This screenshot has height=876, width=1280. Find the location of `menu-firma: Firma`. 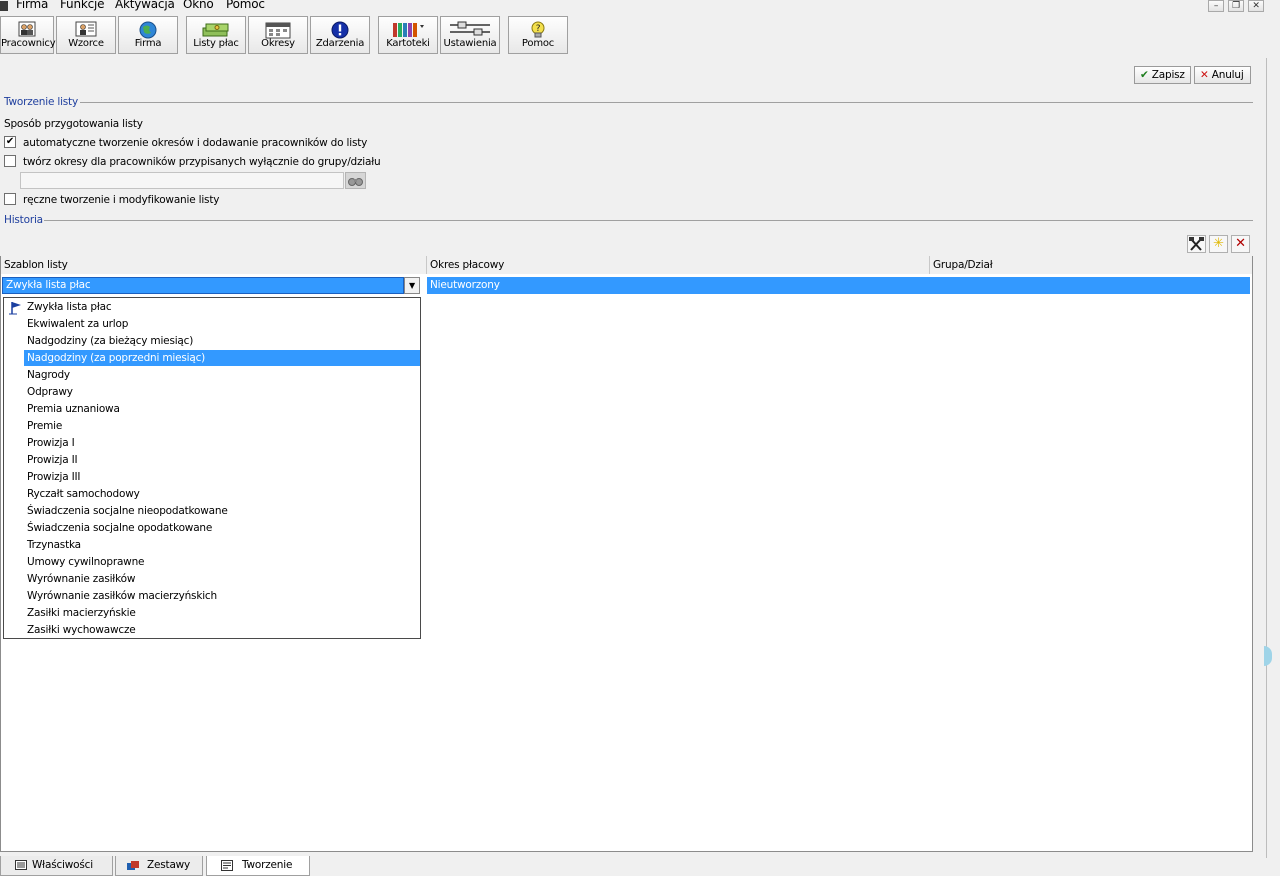

menu-firma: Firma is located at coordinates (32, 5).